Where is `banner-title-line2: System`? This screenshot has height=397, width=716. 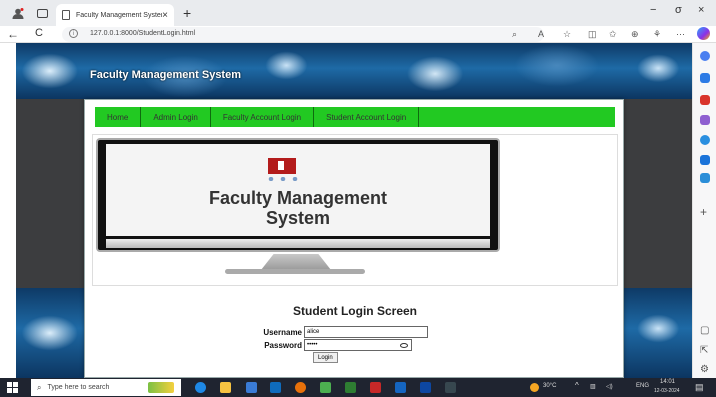 banner-title-line2: System is located at coordinates (298, 218).